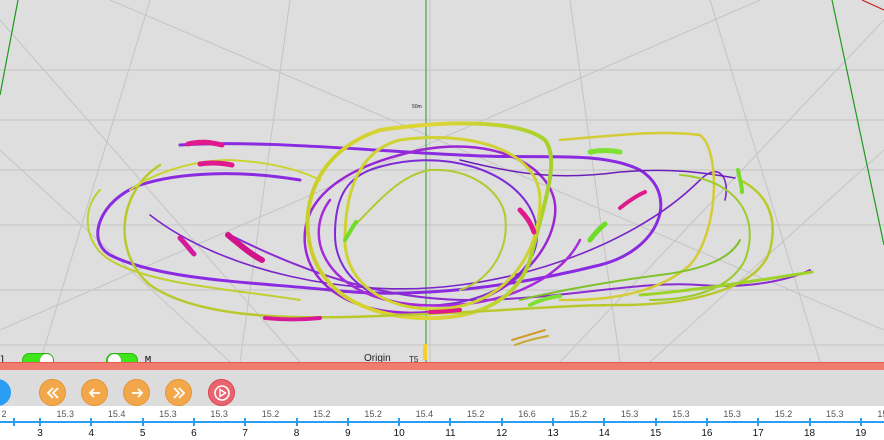 The height and width of the screenshot is (440, 884). Describe the element at coordinates (399, 433) in the screenshot. I see `ruler-number: 10` at that location.